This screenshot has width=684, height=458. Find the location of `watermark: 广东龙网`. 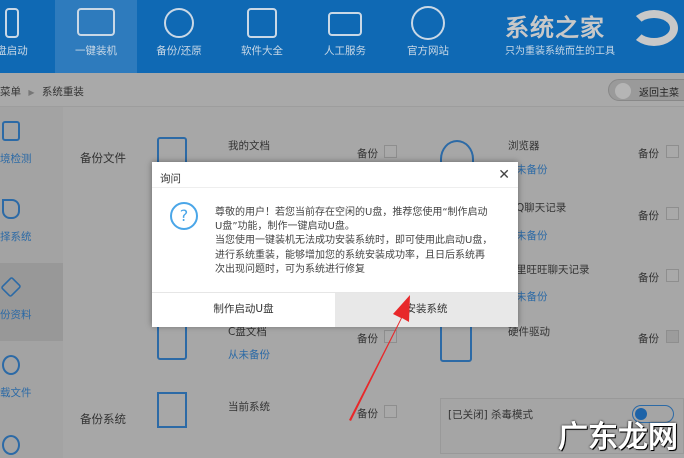

watermark: 广东龙网 is located at coordinates (618, 437).